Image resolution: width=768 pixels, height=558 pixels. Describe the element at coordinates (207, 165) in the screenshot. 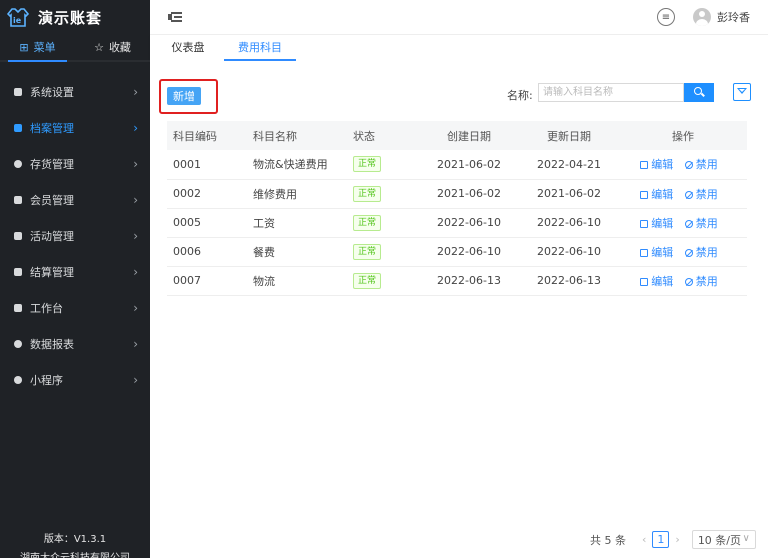

I see `cell-code: 0001` at that location.